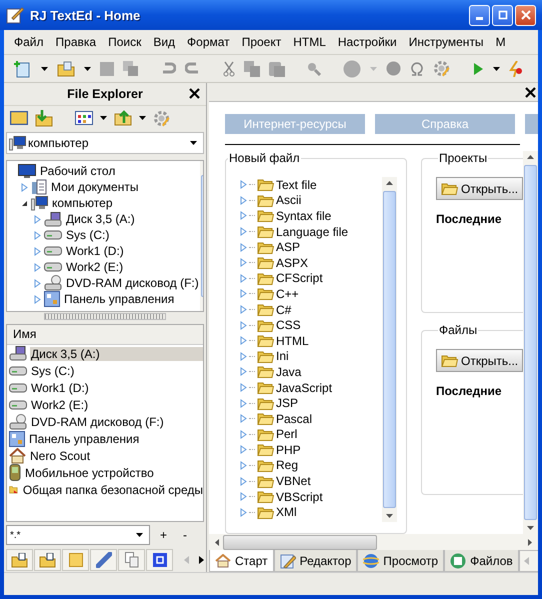 The height and width of the screenshot is (599, 542). I want to click on close-button, so click(525, 15).